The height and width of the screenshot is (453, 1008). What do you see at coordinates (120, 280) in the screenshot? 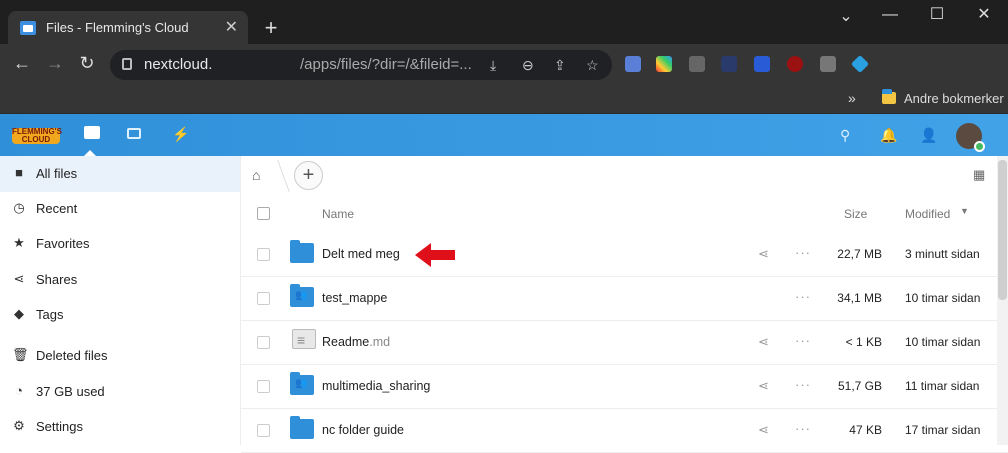
I see `sidebar-item-shares: ⋖ Shares` at bounding box center [120, 280].